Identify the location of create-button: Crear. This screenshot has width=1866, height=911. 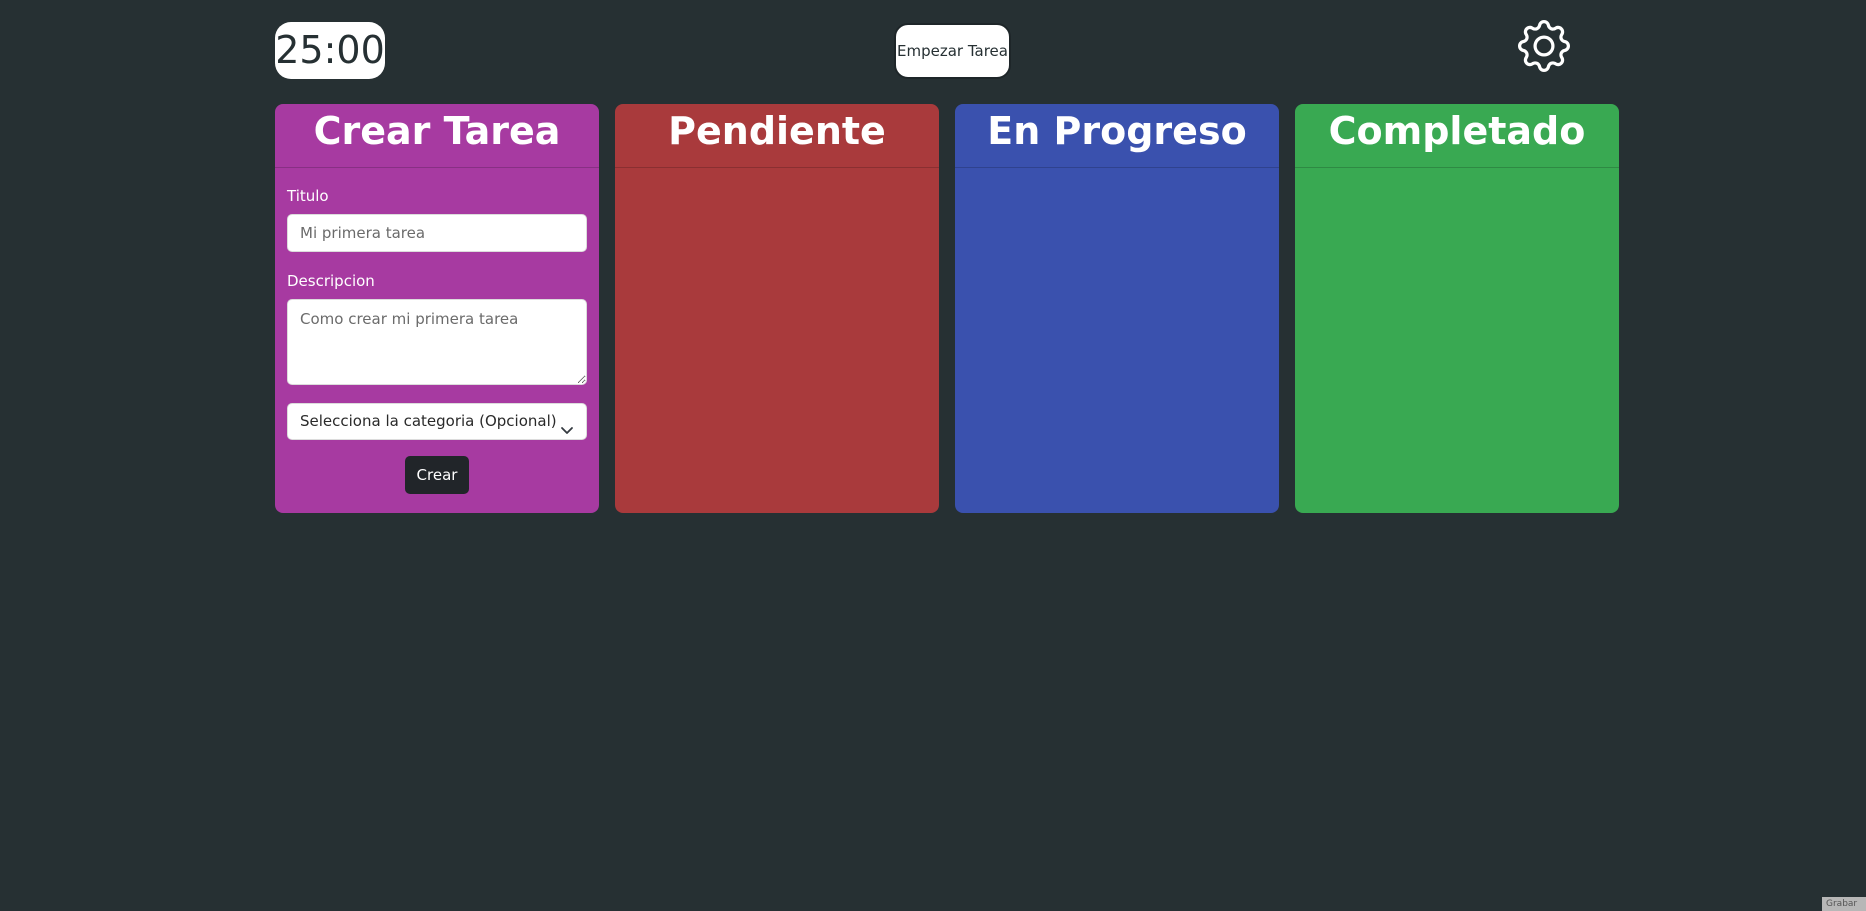
(437, 475).